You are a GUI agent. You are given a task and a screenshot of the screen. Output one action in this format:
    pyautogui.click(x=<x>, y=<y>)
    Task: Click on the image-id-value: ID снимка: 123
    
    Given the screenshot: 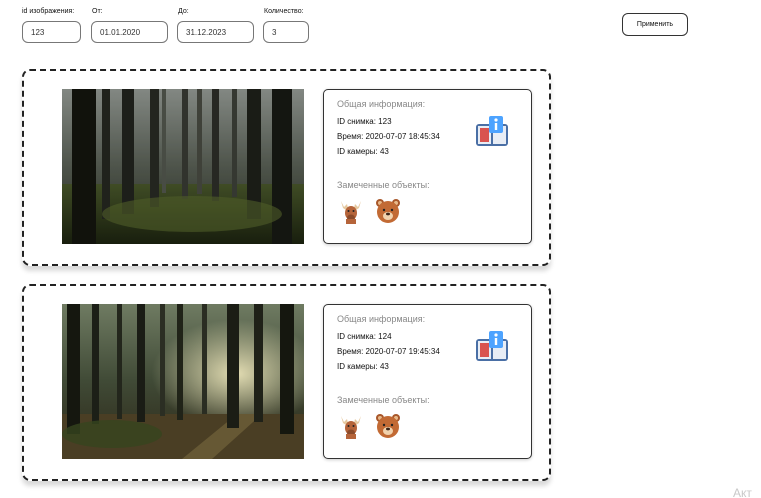 What is the action you would take?
    pyautogui.click(x=364, y=121)
    